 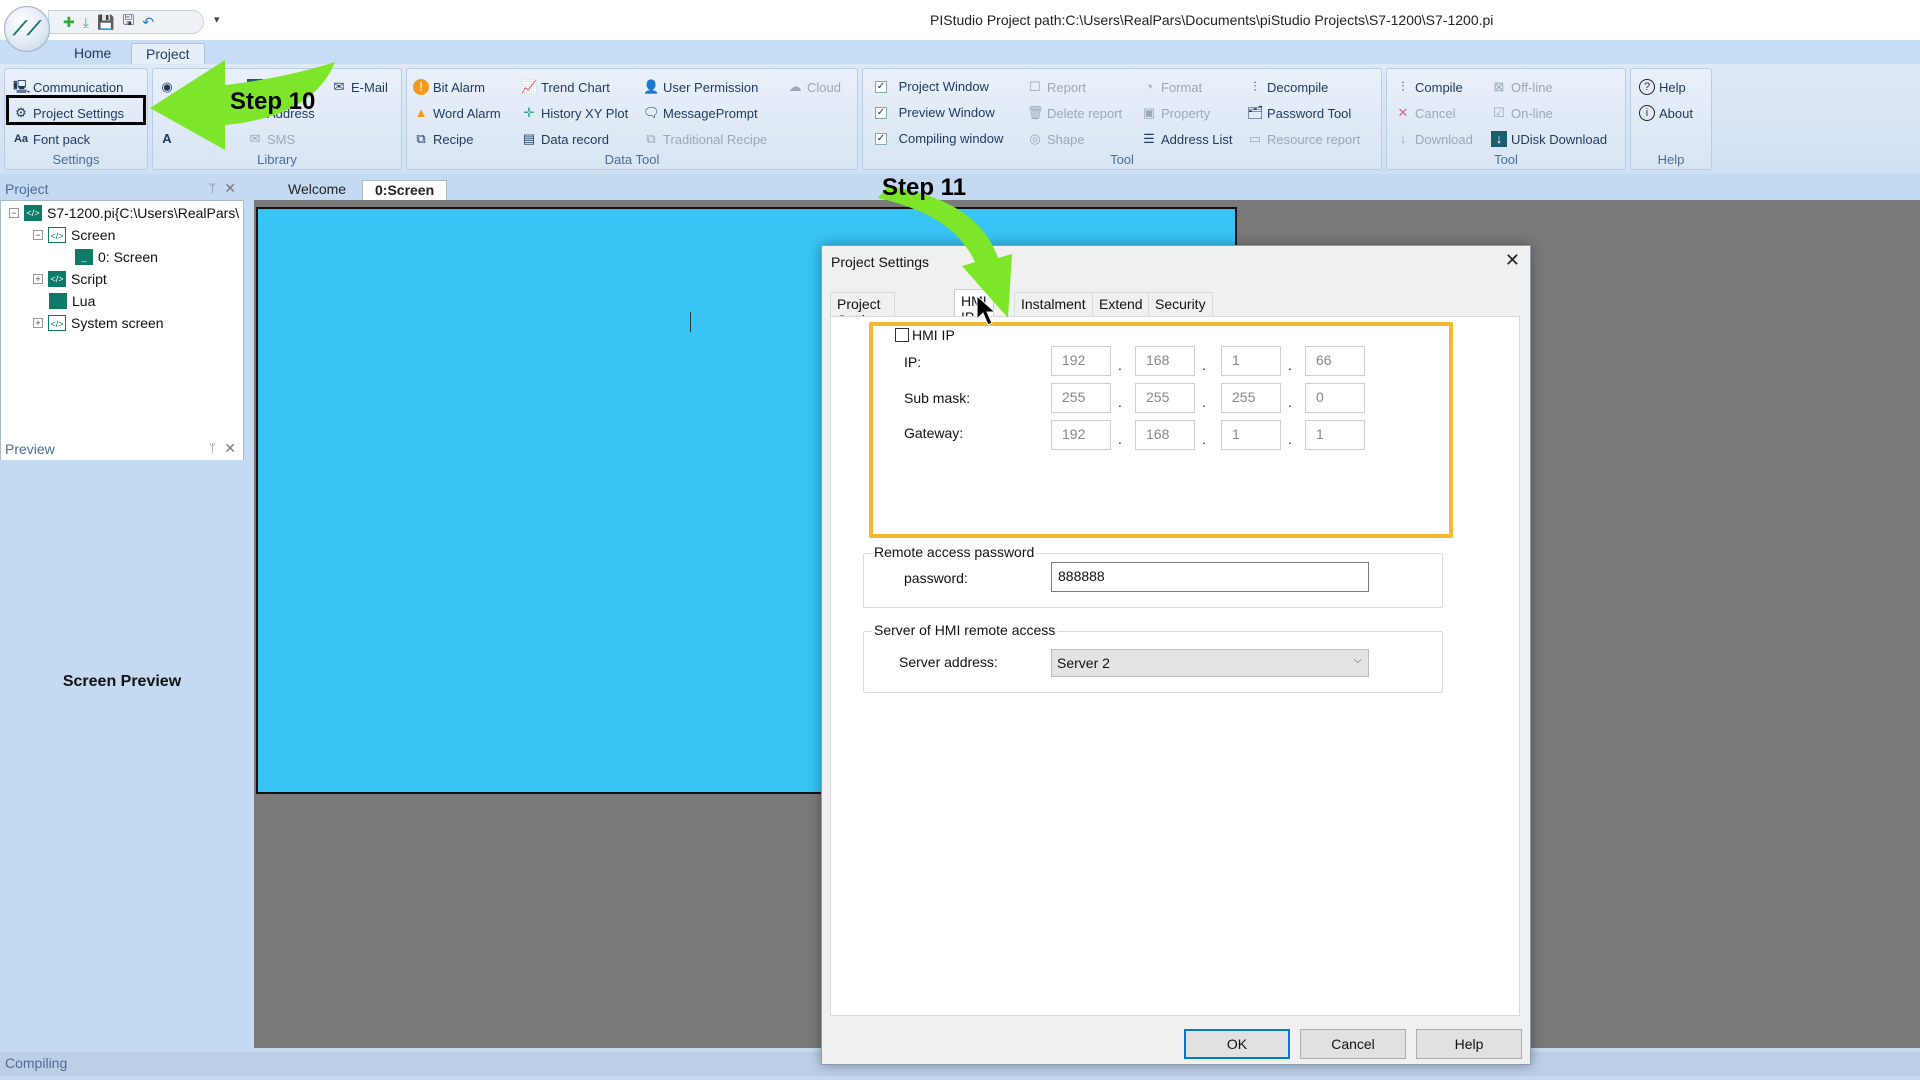 I want to click on tree-item-project-root: − </> S7-1200.pi{C:\Users\RealPars\, so click(x=124, y=213).